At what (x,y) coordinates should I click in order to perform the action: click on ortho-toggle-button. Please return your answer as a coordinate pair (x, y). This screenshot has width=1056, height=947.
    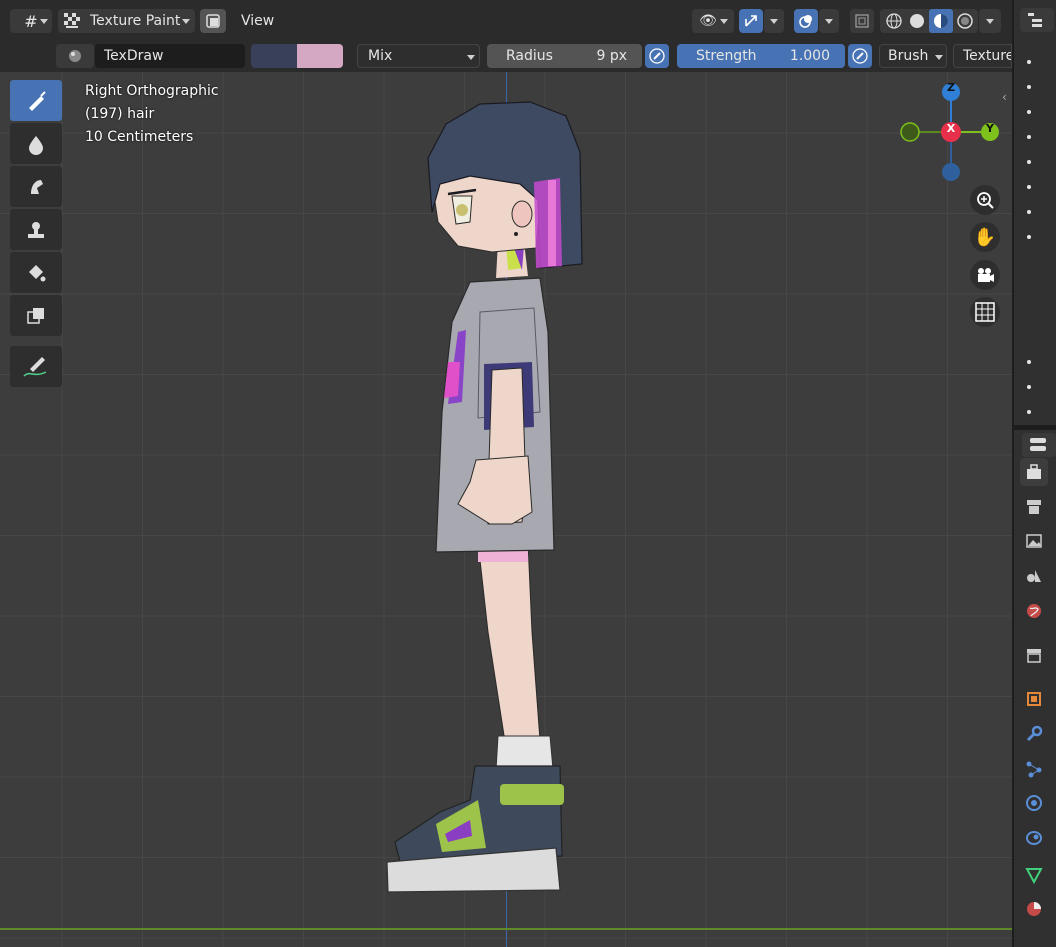
    Looking at the image, I should click on (985, 312).